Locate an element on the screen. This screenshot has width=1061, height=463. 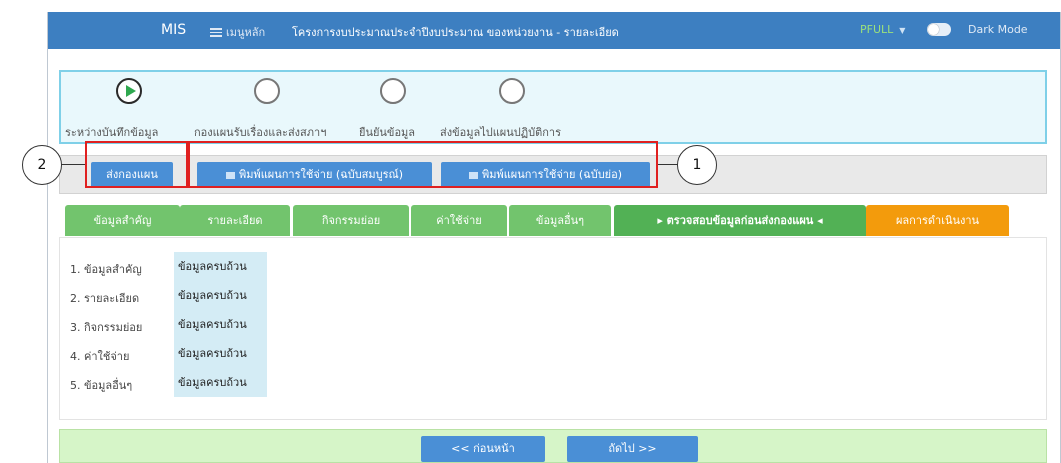
step-label-send-plan: ส่งข้อมูลไปแผนปฏิบัติการ is located at coordinates (501, 132).